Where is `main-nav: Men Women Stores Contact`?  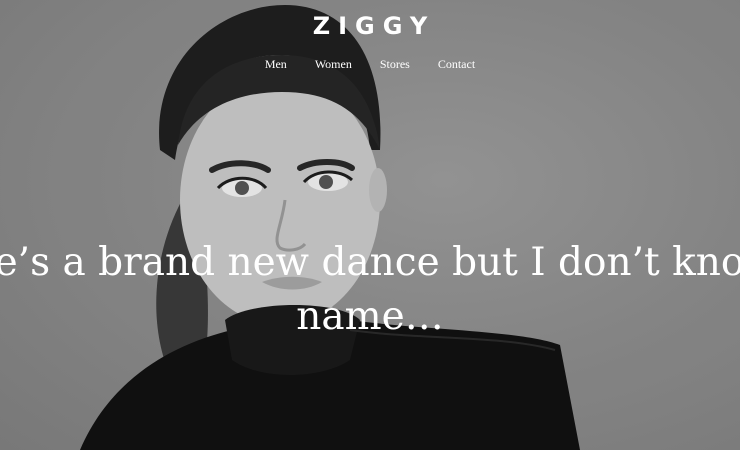 main-nav: Men Women Stores Contact is located at coordinates (370, 64).